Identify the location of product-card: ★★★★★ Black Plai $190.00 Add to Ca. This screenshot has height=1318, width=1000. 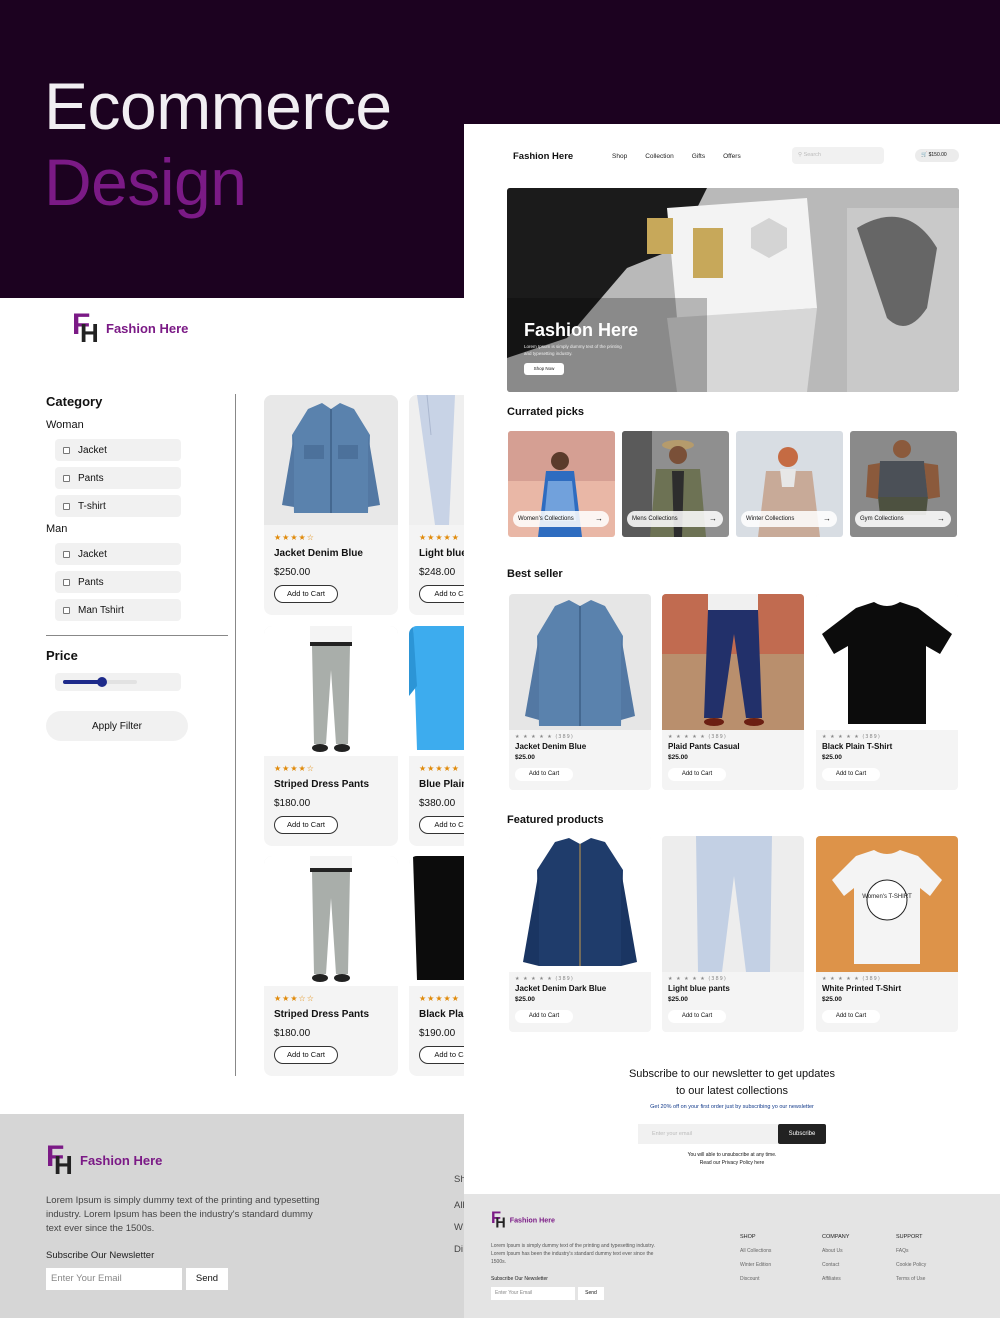
(436, 966).